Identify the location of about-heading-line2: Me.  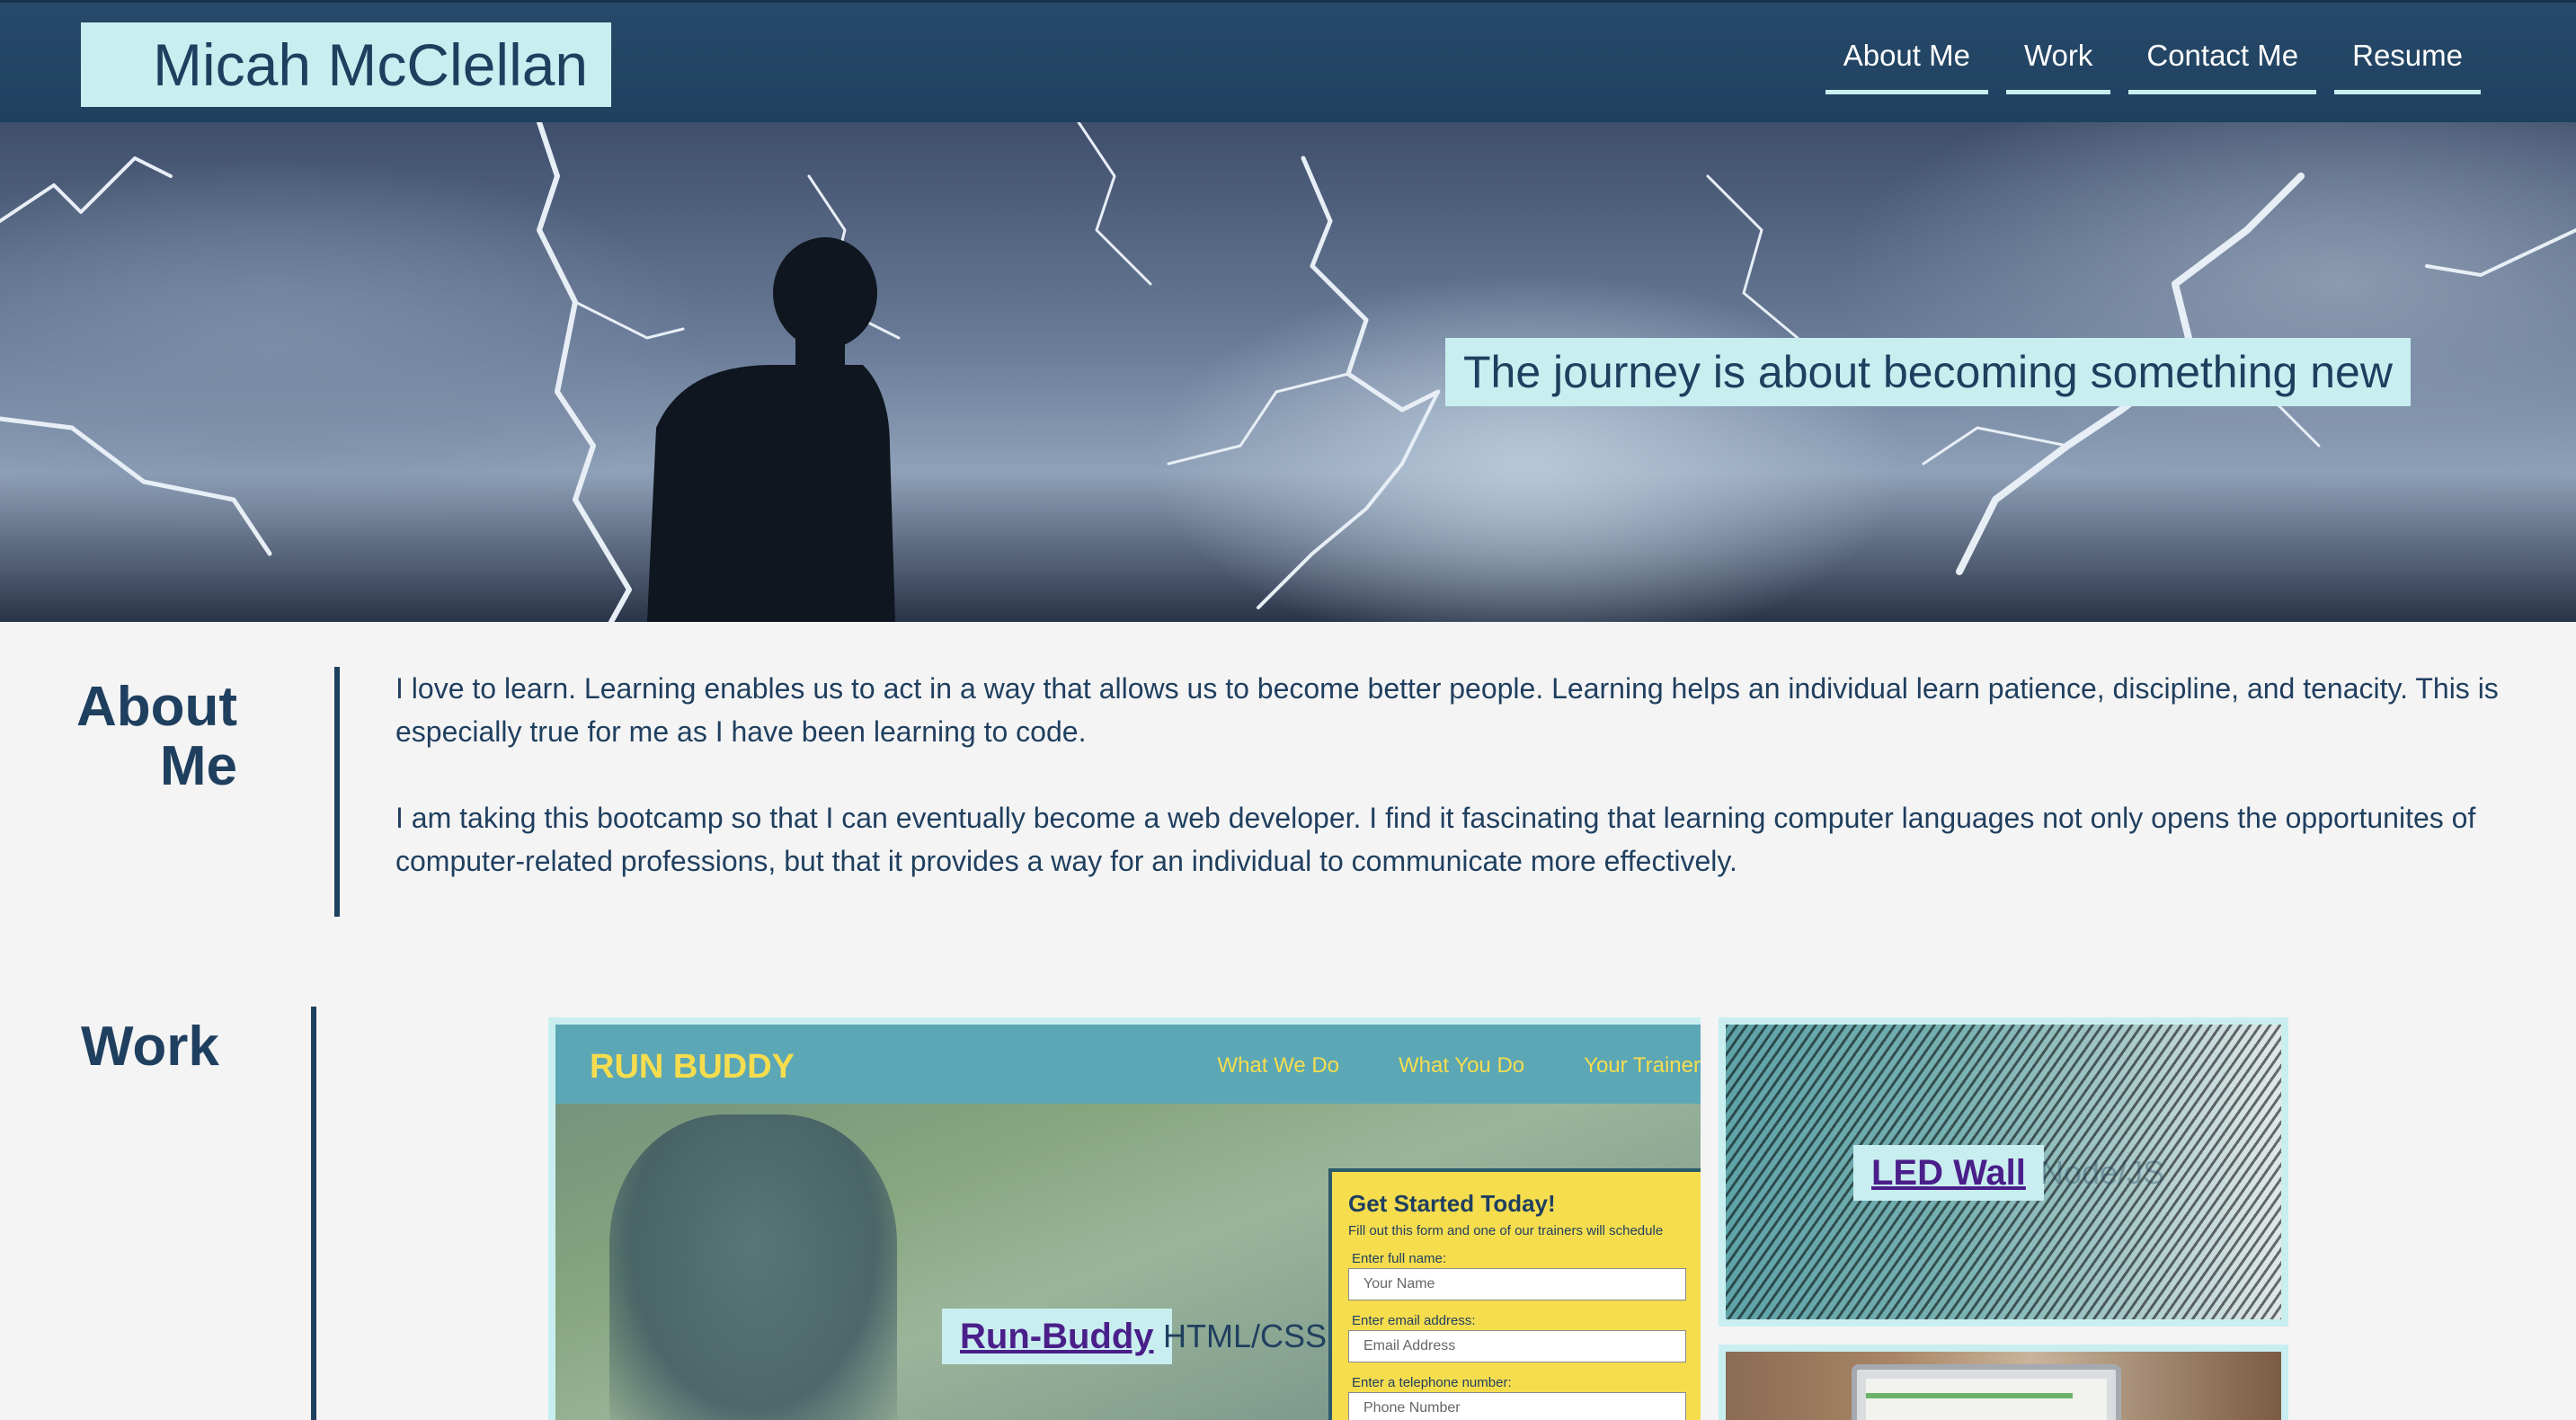
(198, 766).